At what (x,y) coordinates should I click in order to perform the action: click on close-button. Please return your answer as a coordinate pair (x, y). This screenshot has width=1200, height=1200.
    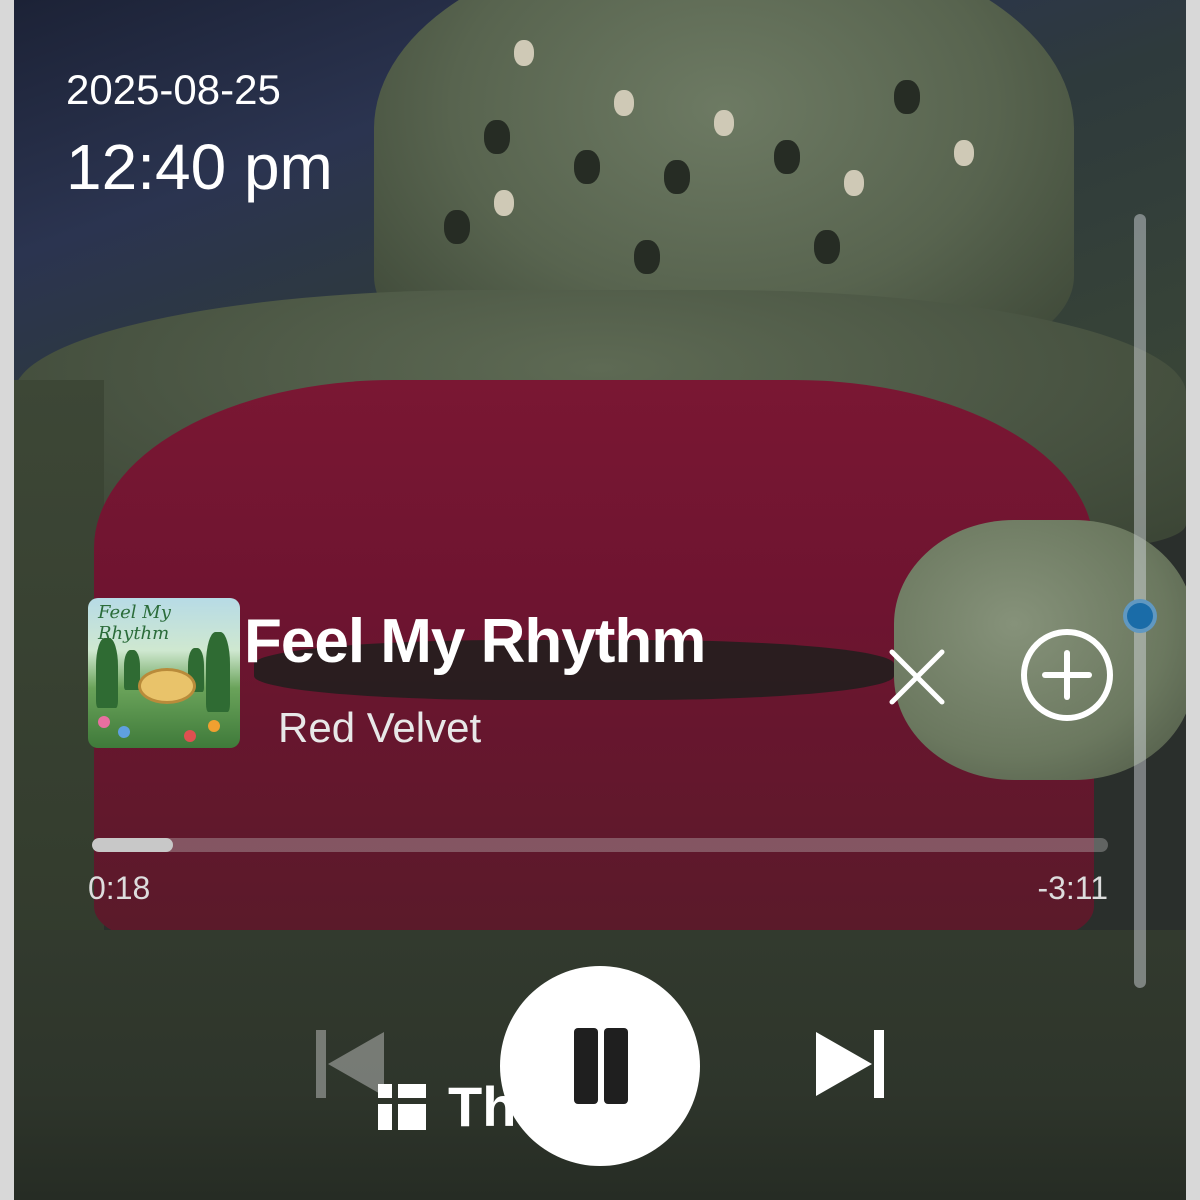
    Looking at the image, I should click on (917, 677).